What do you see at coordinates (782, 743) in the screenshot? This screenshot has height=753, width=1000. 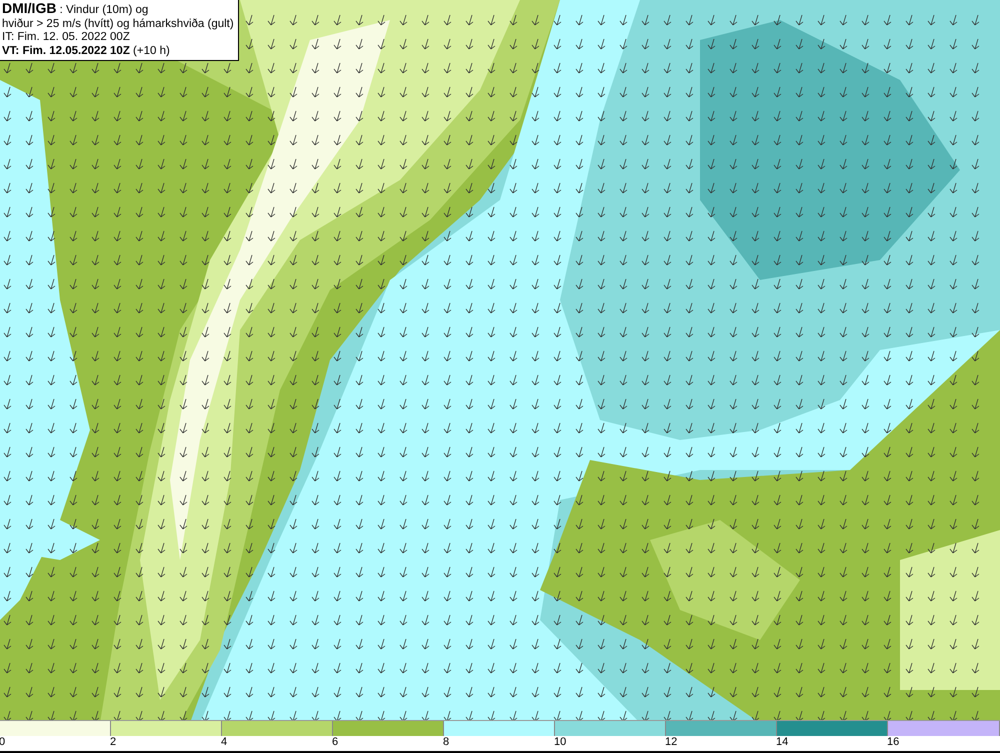 I see `legend-label: 14` at bounding box center [782, 743].